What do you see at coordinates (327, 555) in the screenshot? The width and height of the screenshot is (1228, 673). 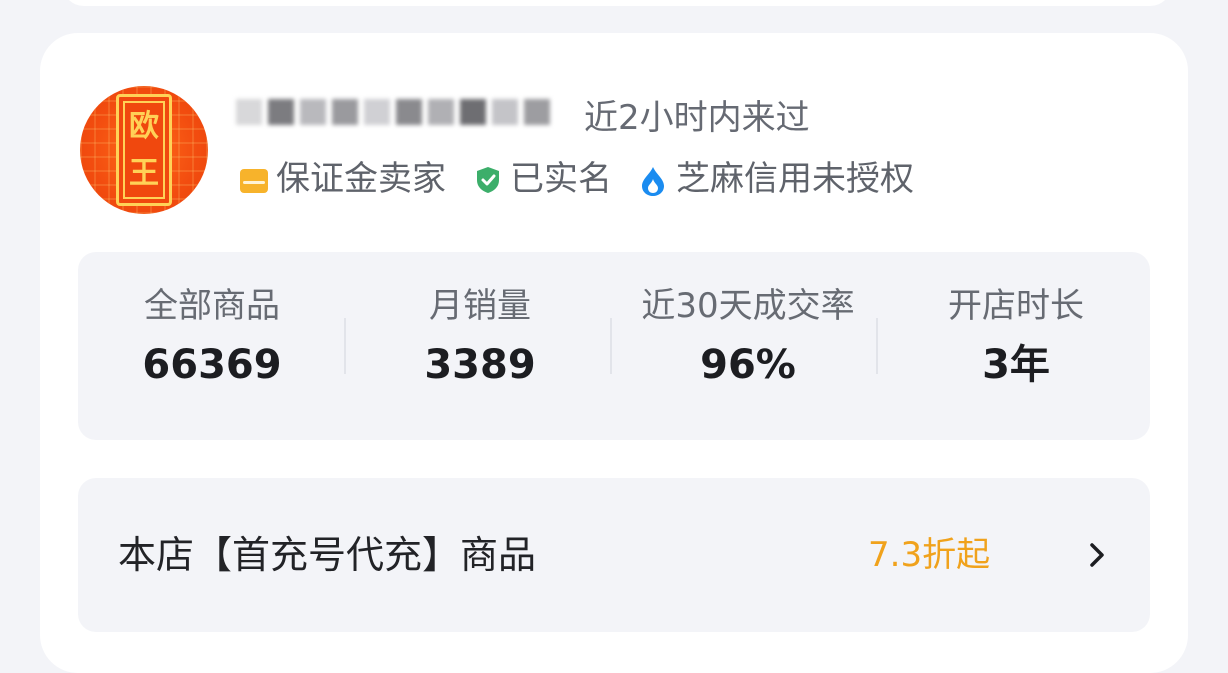 I see `promo-label: 本店【首充号代充】商品` at bounding box center [327, 555].